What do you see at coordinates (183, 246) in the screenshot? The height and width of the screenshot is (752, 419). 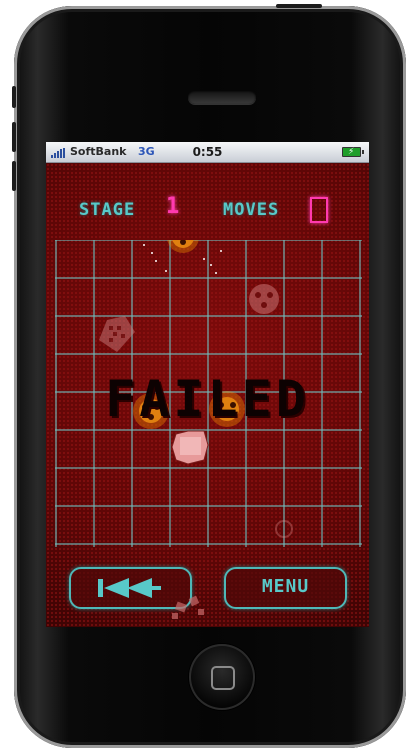 I see `bomb-orb-top` at bounding box center [183, 246].